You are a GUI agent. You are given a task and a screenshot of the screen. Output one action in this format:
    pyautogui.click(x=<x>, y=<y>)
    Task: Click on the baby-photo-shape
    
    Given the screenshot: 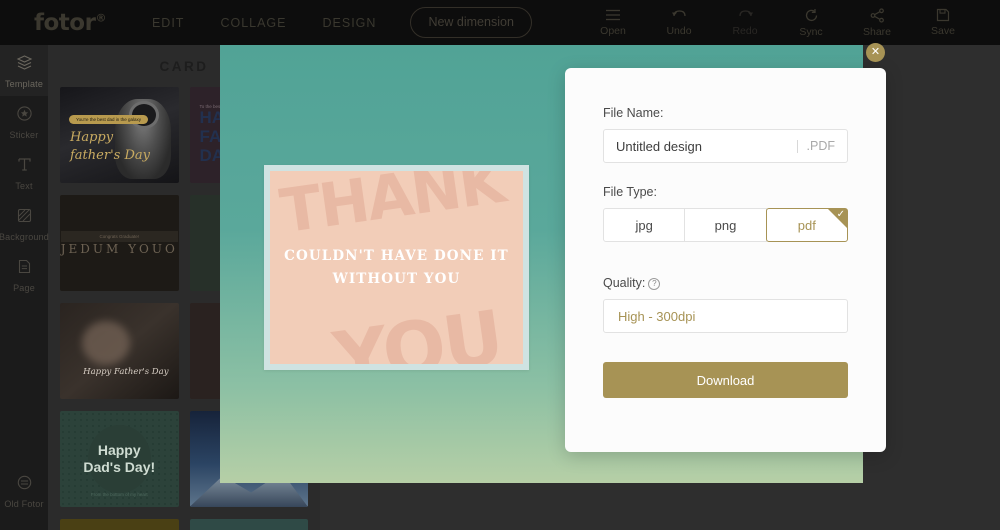 What is the action you would take?
    pyautogui.click(x=106, y=343)
    